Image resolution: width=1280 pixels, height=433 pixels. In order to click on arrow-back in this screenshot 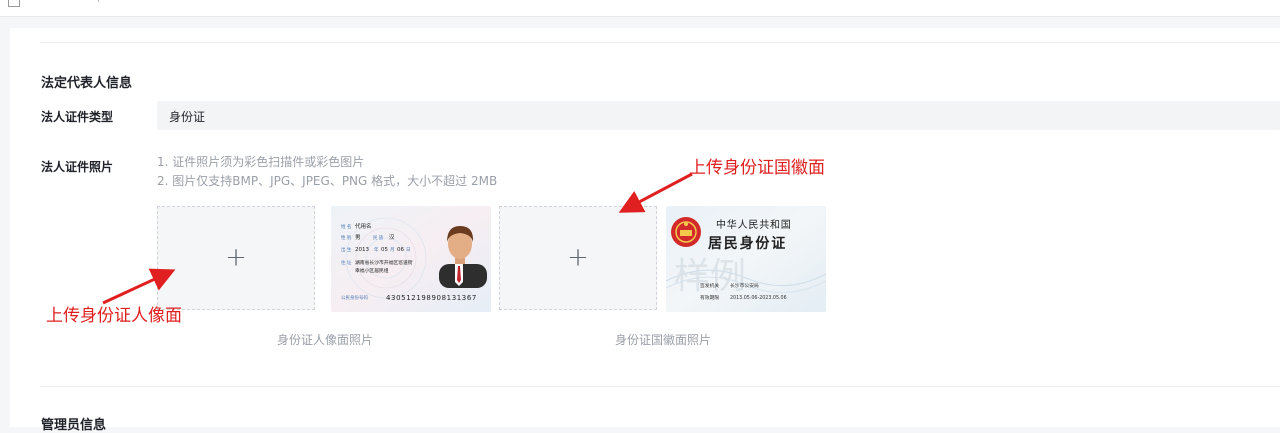, I will do `click(655, 192)`.